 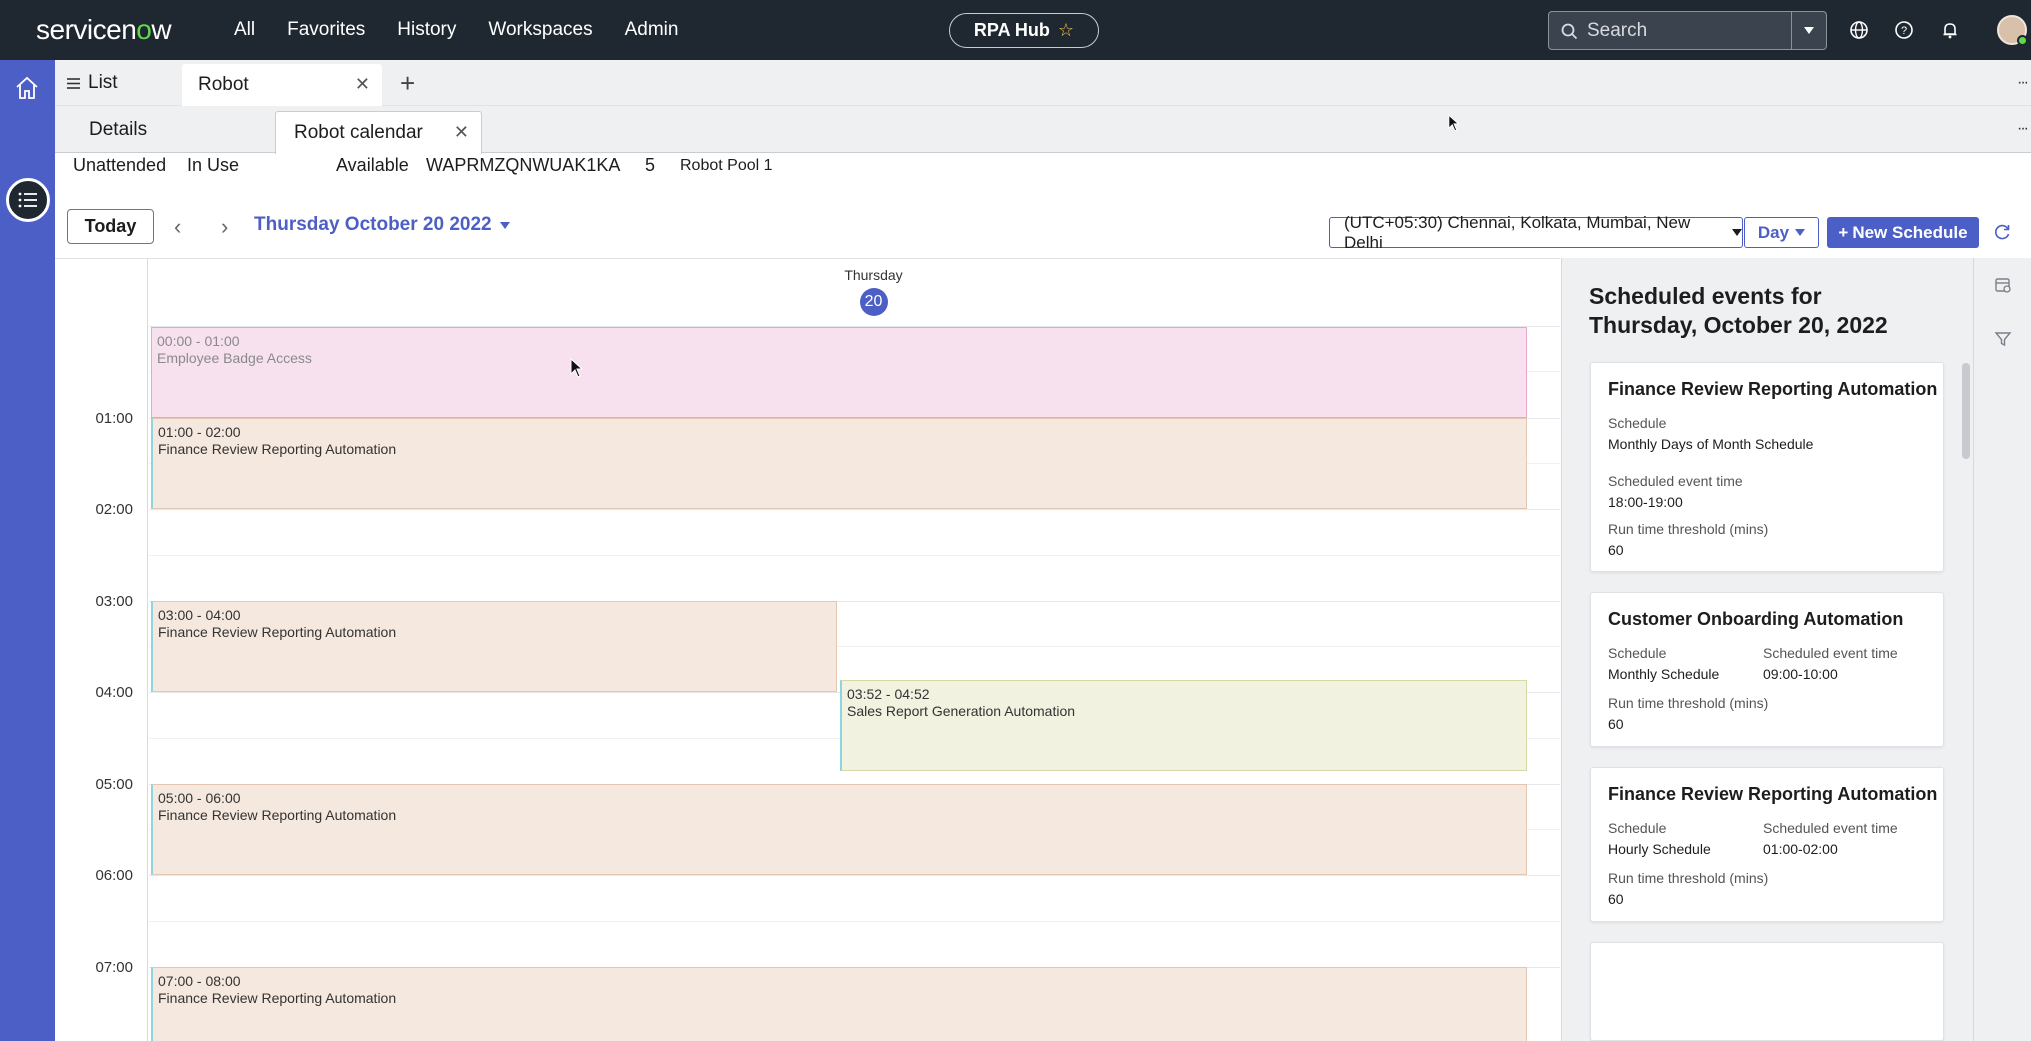 What do you see at coordinates (103, 82) in the screenshot?
I see `tab-list-label: List` at bounding box center [103, 82].